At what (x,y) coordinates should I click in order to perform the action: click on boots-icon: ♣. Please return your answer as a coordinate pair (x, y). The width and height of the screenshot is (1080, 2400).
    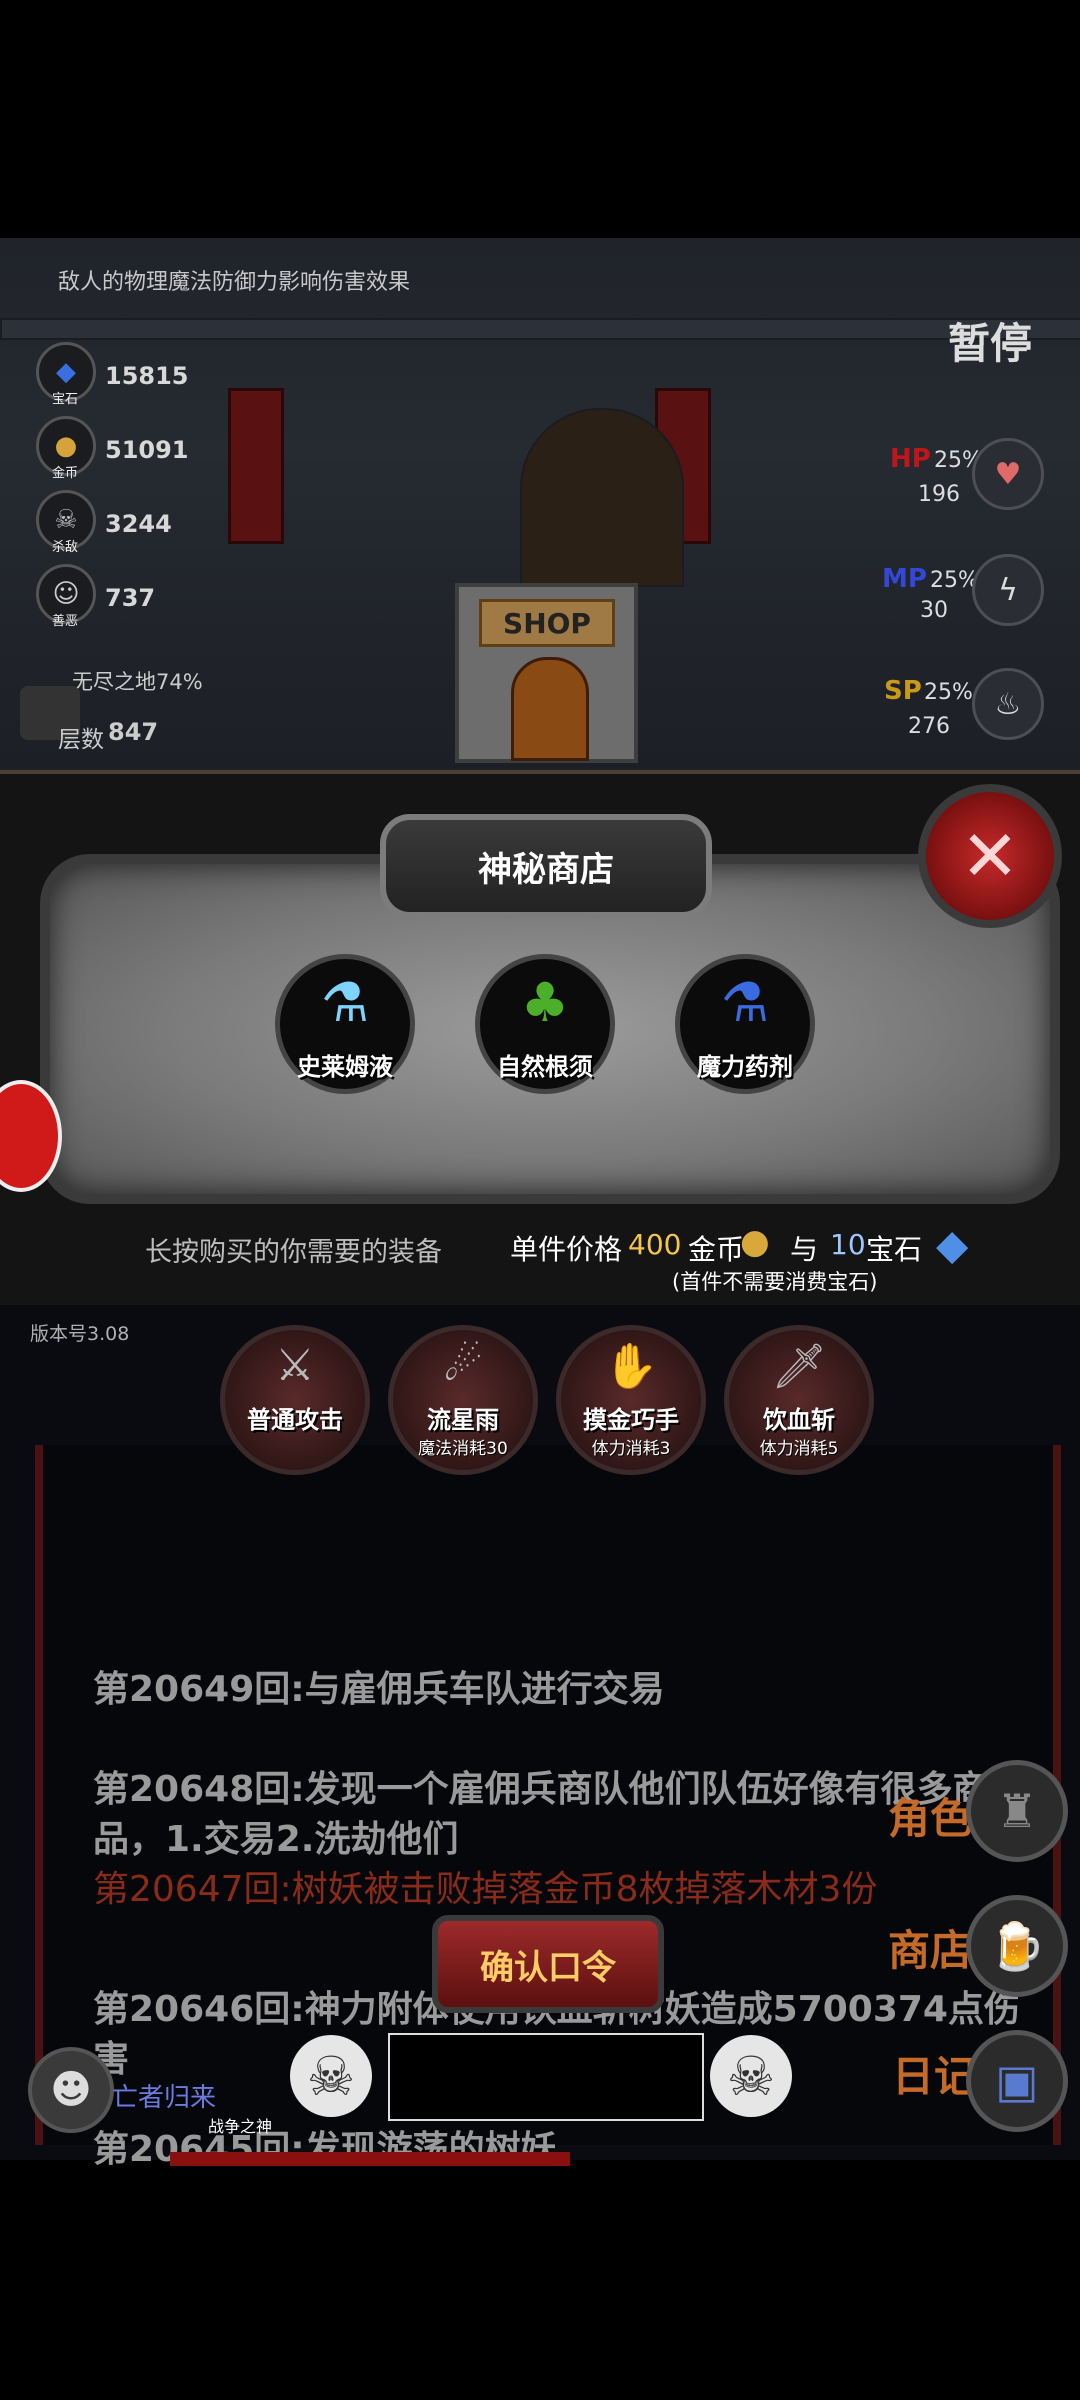
    Looking at the image, I should click on (545, 1002).